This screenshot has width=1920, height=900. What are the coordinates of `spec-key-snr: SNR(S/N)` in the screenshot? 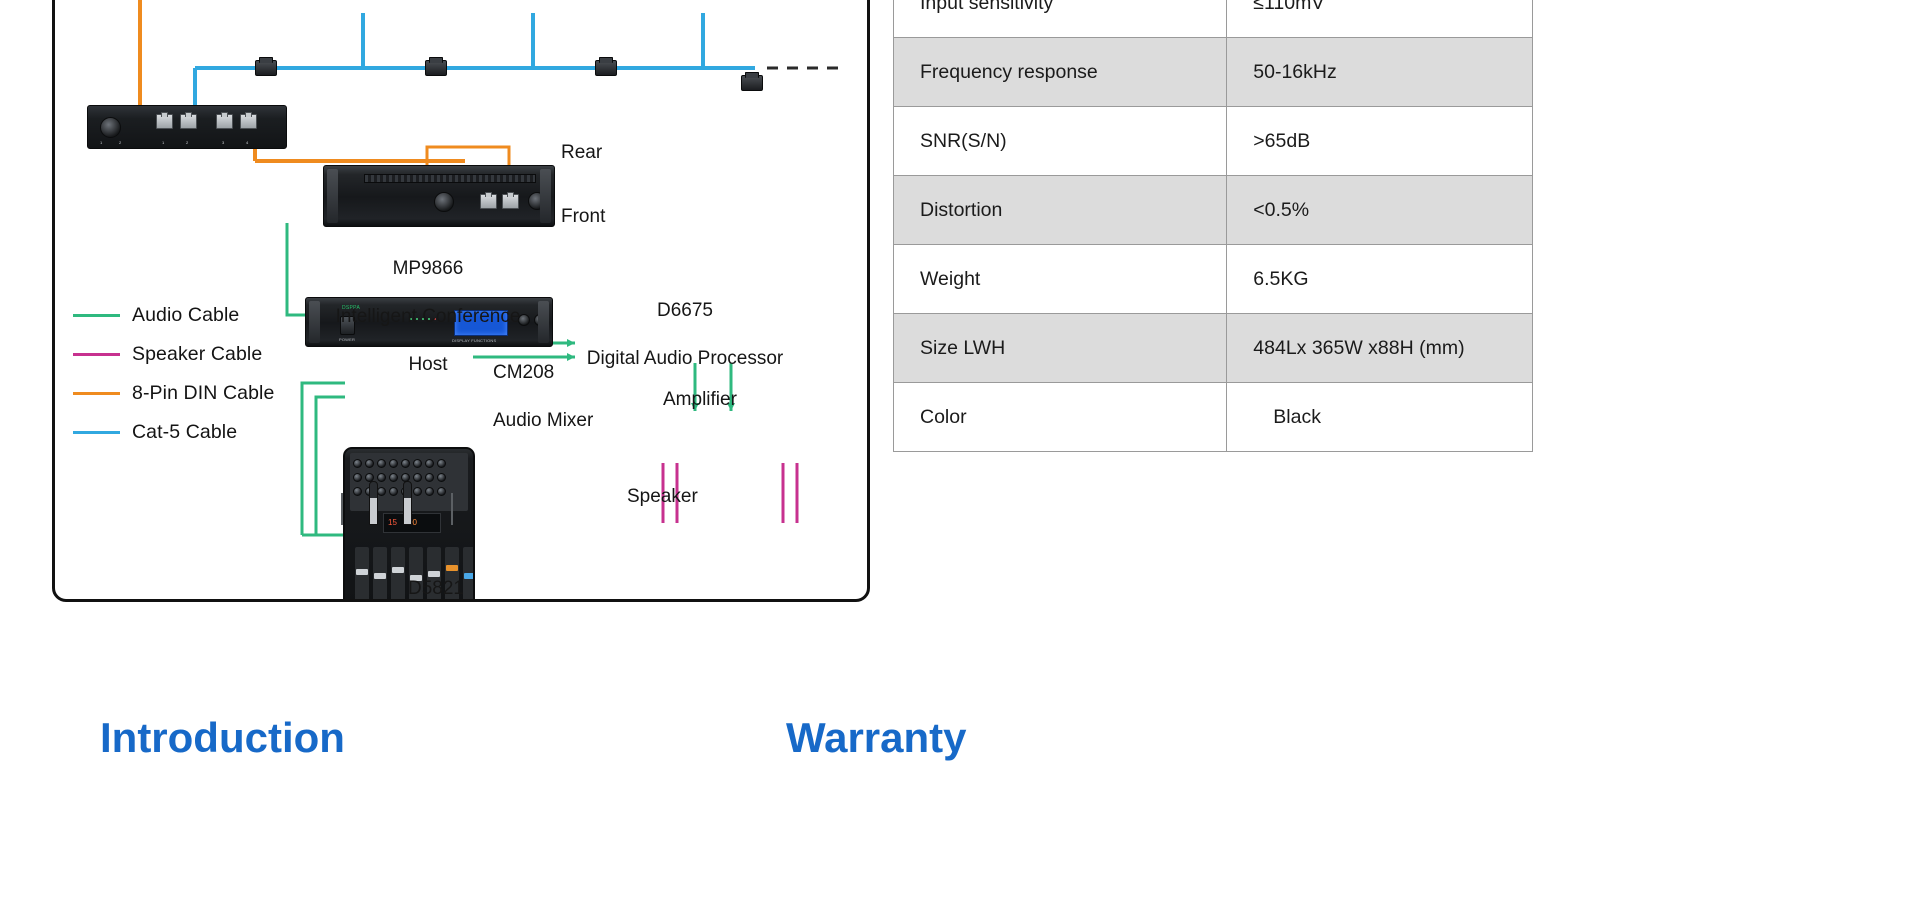 It's located at (1060, 141).